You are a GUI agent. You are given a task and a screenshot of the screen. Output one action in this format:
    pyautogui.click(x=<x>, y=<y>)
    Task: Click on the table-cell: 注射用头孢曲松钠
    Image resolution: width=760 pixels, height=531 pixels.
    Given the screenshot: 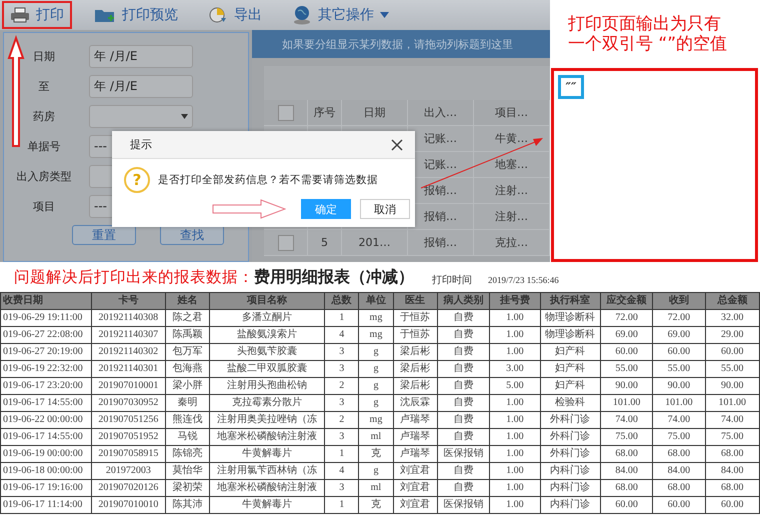 What is the action you would take?
    pyautogui.click(x=267, y=386)
    